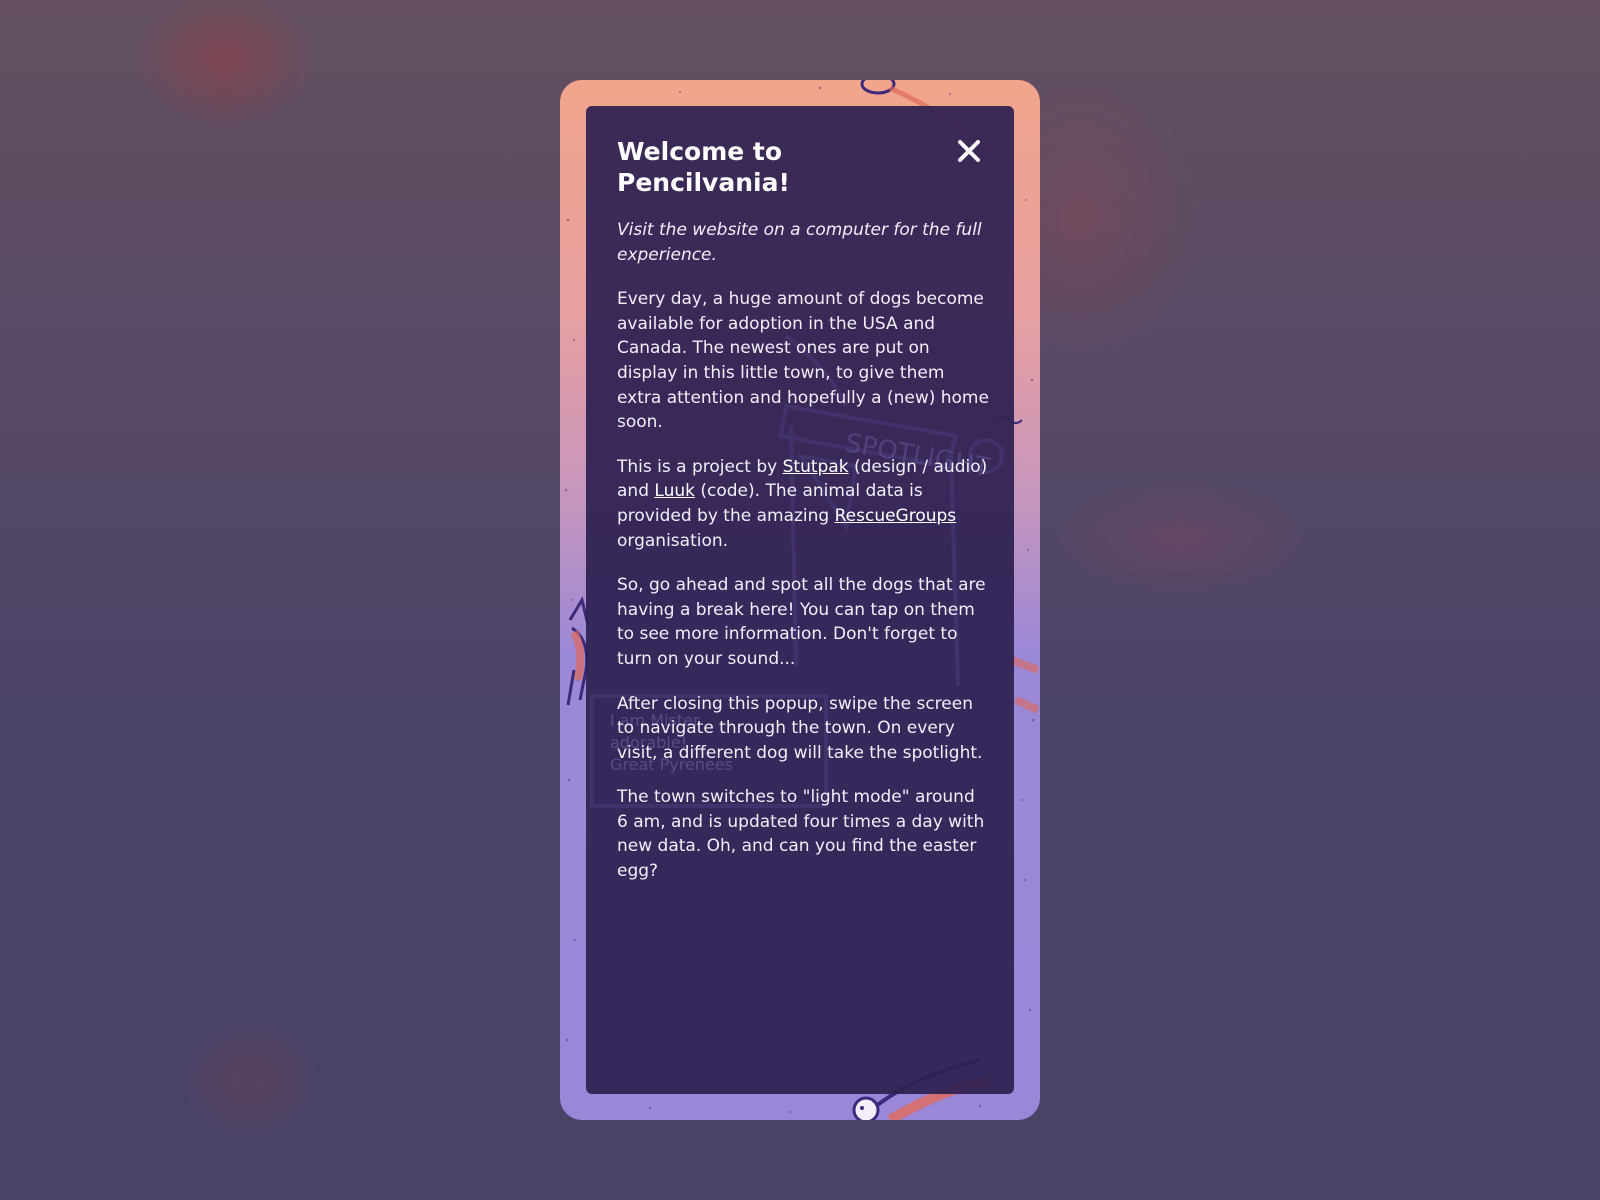 This screenshot has height=1200, width=1600. What do you see at coordinates (703, 167) in the screenshot?
I see `modal-title: Welcome to Pencilvania!` at bounding box center [703, 167].